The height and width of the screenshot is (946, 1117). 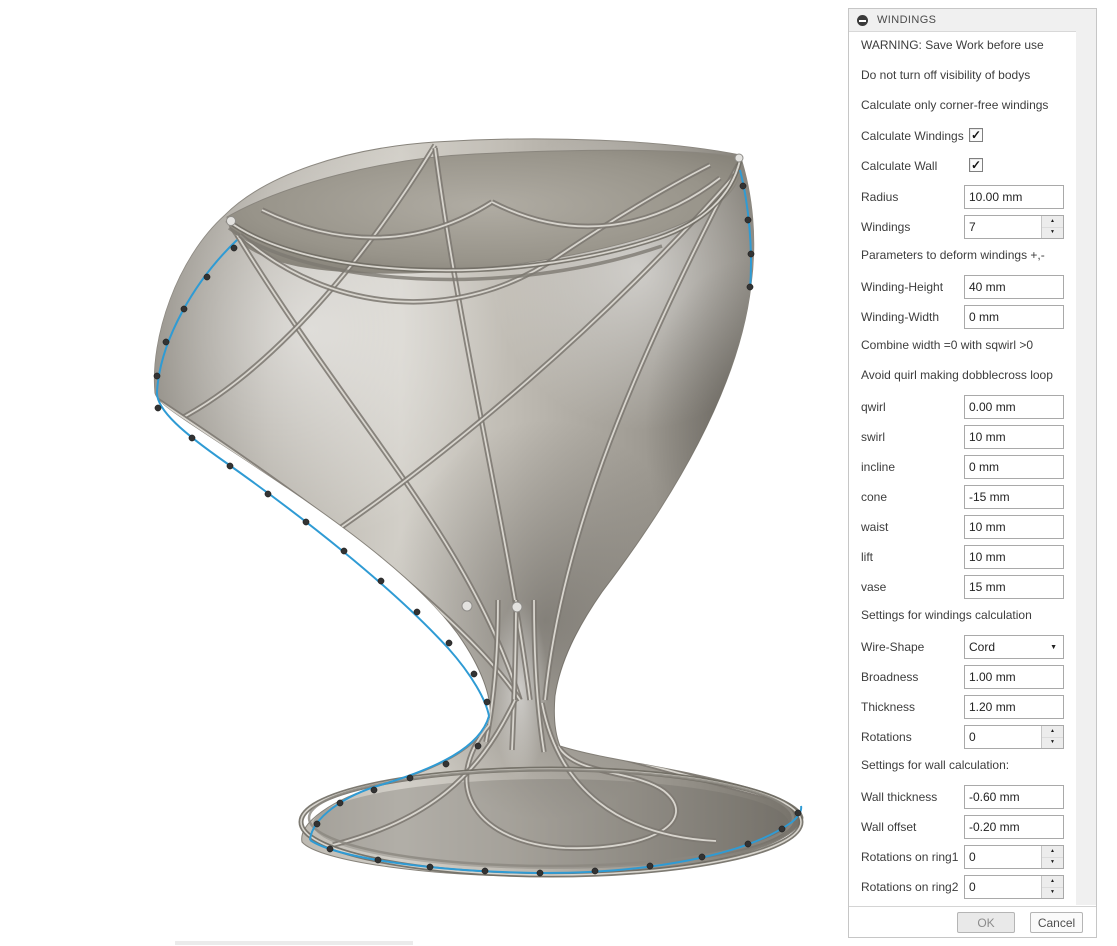 What do you see at coordinates (886, 737) in the screenshot?
I see `rotations-label: Rotations` at bounding box center [886, 737].